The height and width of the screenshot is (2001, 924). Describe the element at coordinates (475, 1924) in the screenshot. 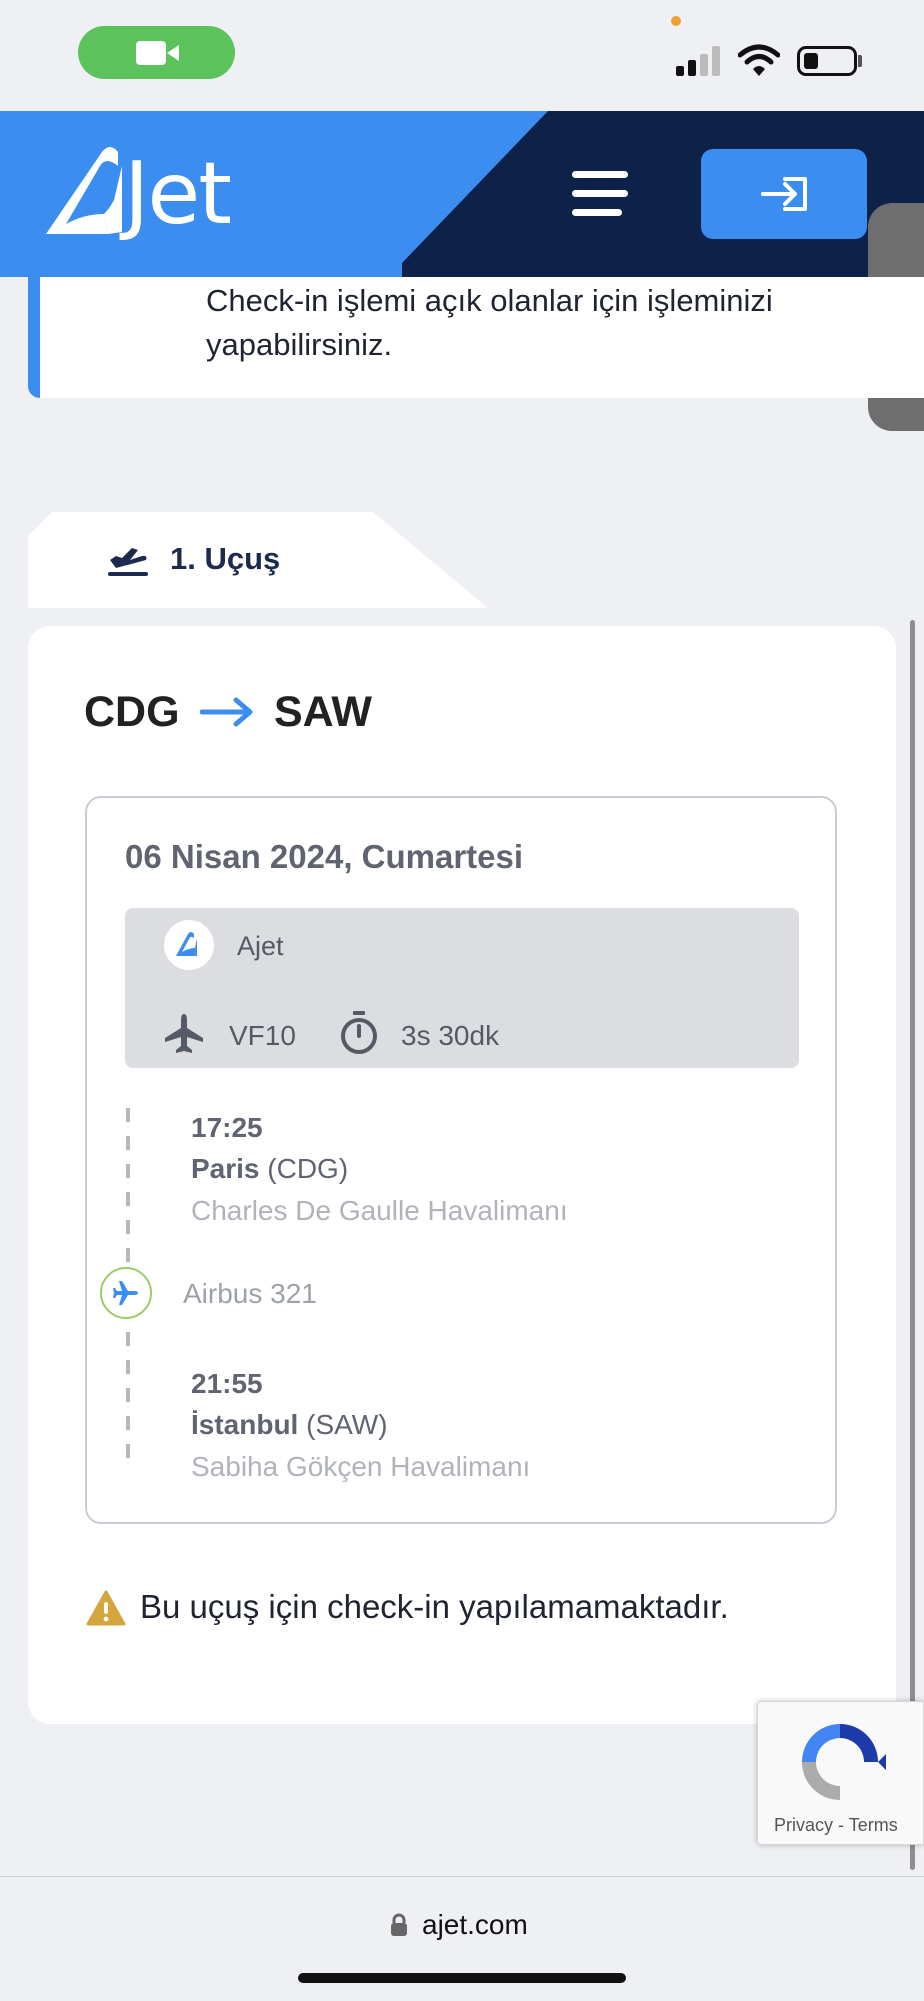

I see `url-text: ajet.com` at that location.